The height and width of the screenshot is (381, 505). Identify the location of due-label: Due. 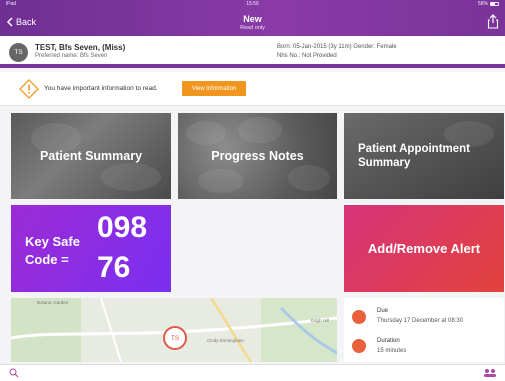
(383, 311).